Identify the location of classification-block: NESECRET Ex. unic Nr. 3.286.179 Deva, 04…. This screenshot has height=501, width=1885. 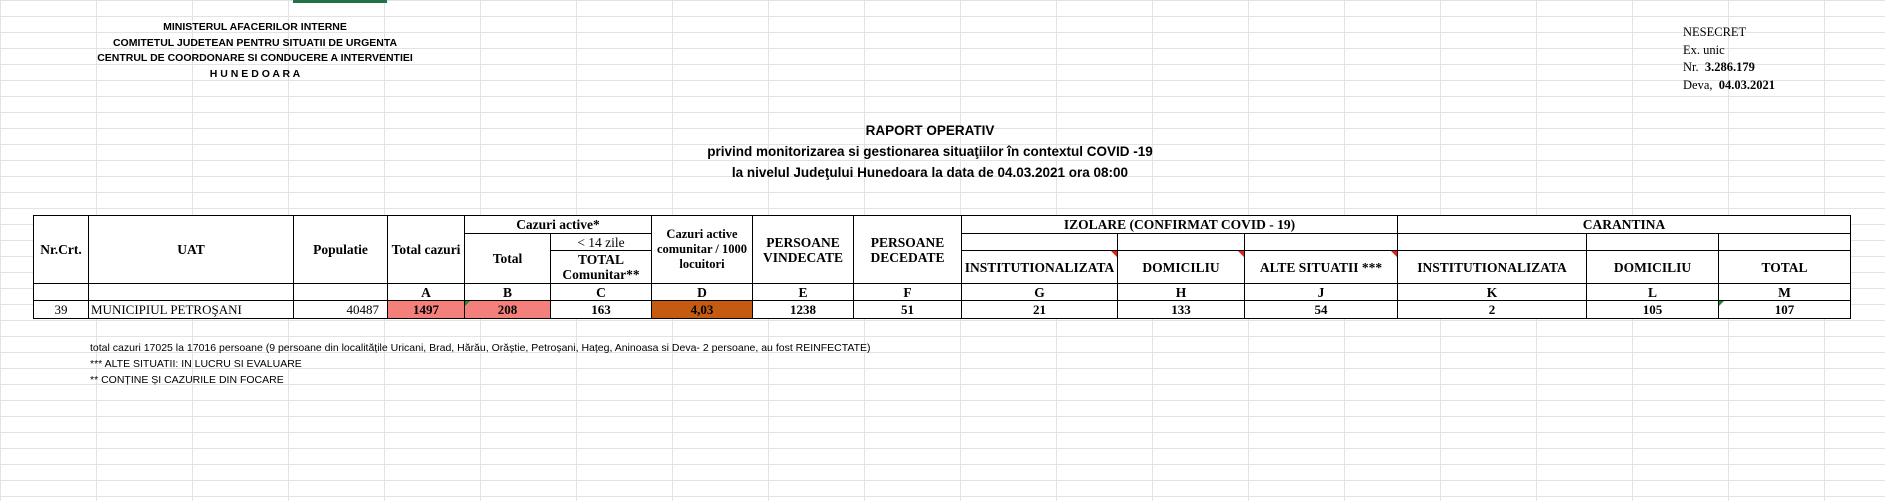
(1768, 59).